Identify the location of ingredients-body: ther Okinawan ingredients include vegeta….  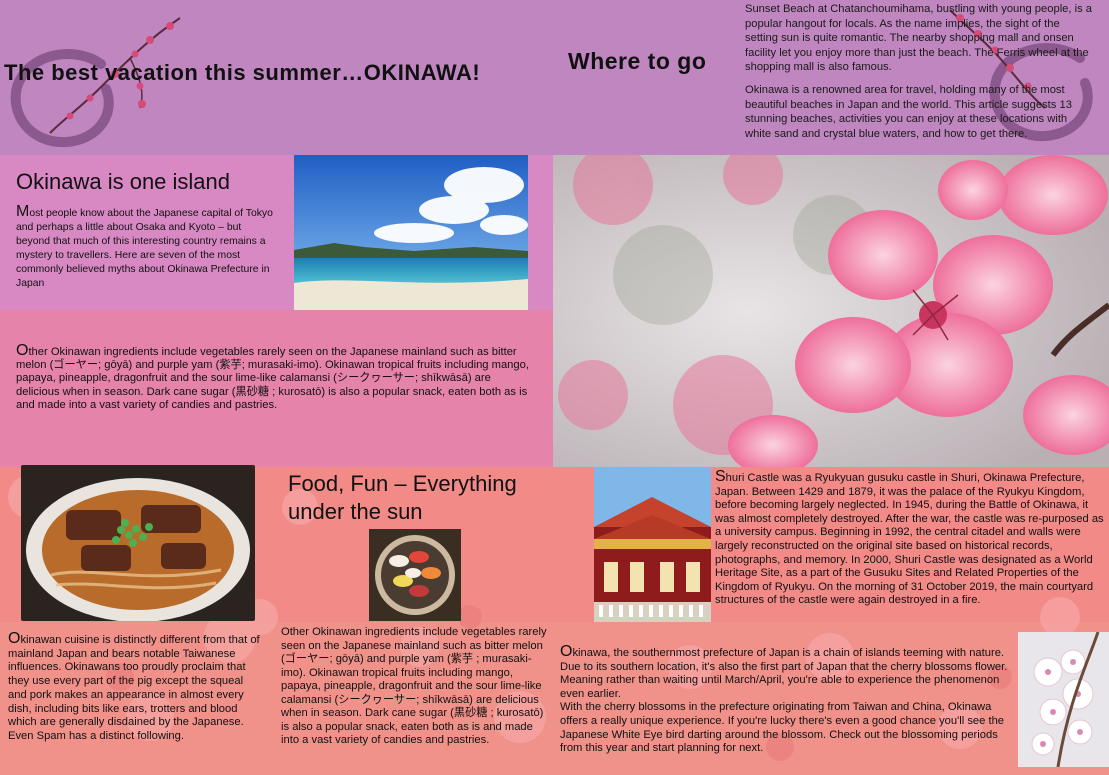
(272, 378).